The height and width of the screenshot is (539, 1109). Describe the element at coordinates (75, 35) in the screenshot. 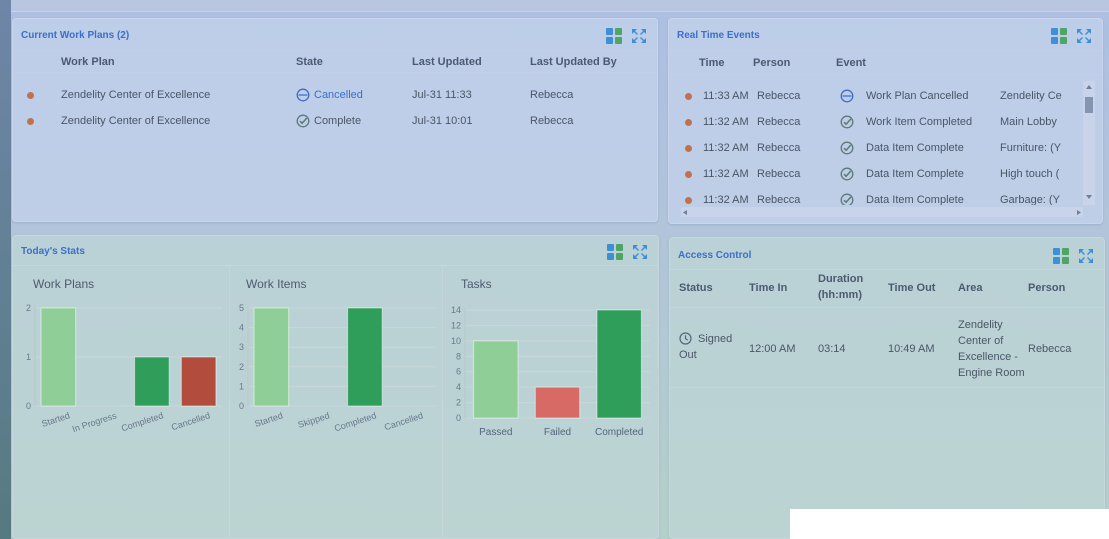

I see `work-plans-title: Current Work Plans (2)` at that location.